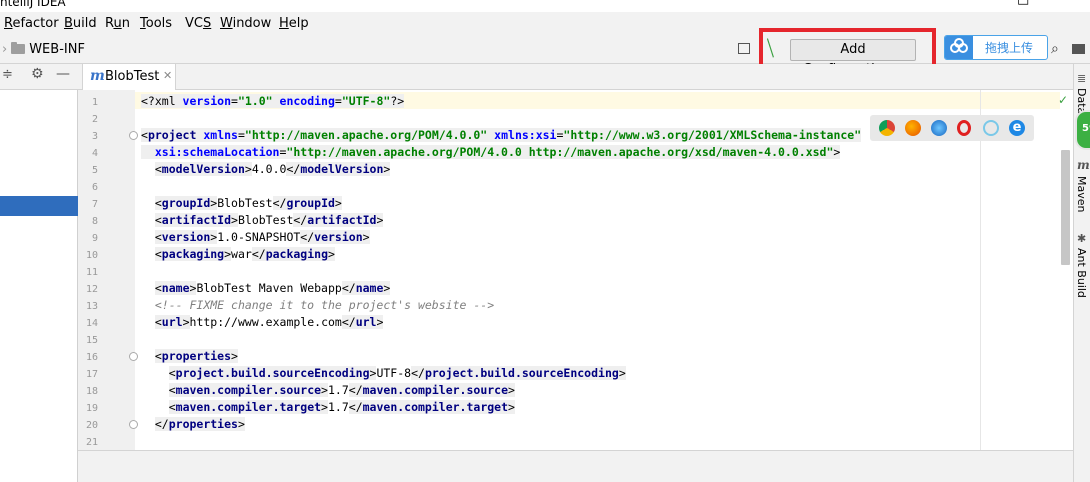 This screenshot has height=482, width=1090. What do you see at coordinates (294, 23) in the screenshot?
I see `menu-help: Help` at bounding box center [294, 23].